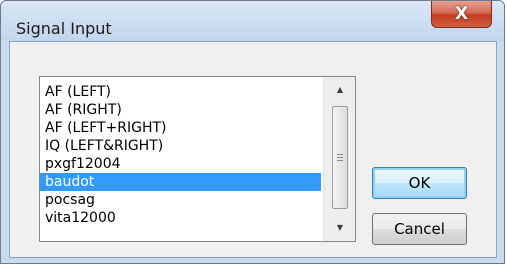 The width and height of the screenshot is (507, 266). Describe the element at coordinates (419, 183) in the screenshot. I see `ok-button: OK` at that location.